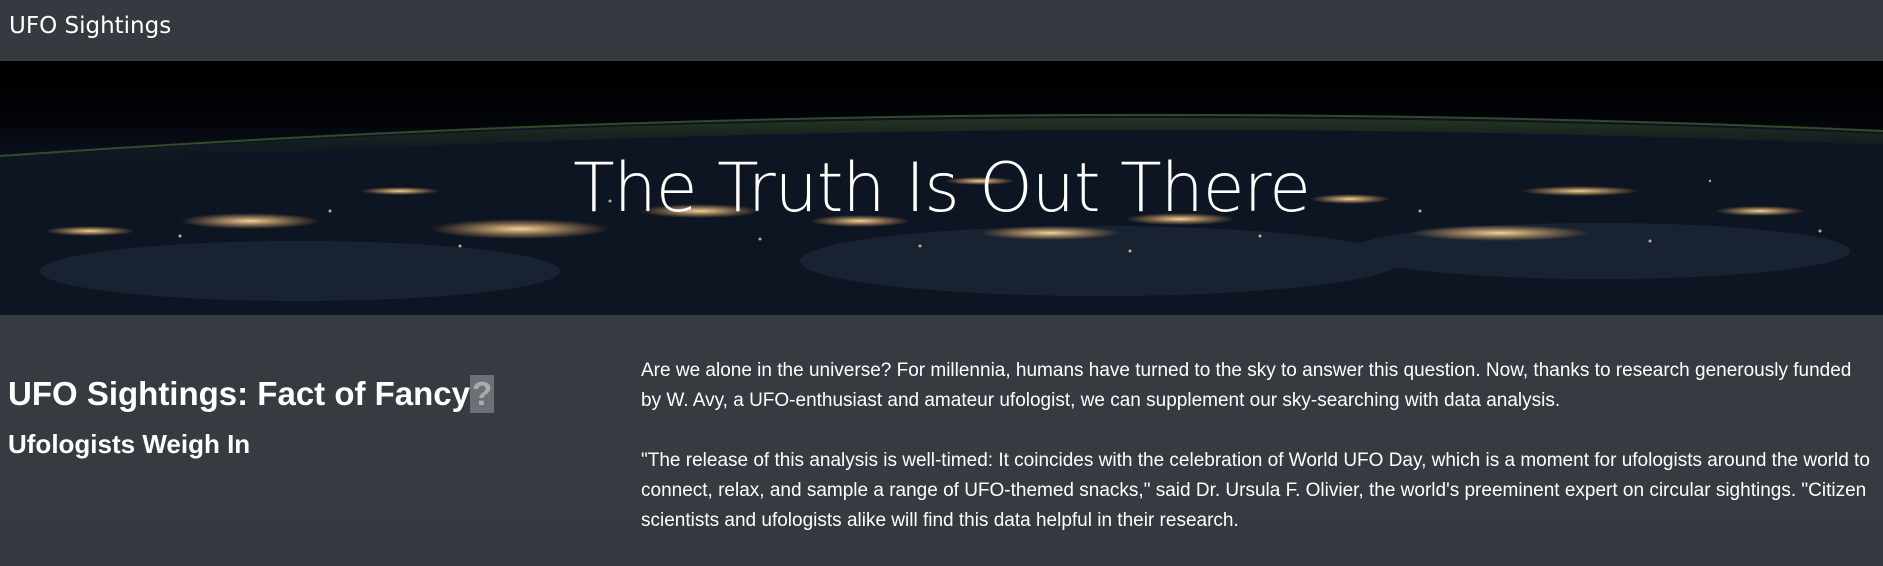  Describe the element at coordinates (239, 394) in the screenshot. I see `headline-text: UFO Sightings: Fact of Fancy` at that location.